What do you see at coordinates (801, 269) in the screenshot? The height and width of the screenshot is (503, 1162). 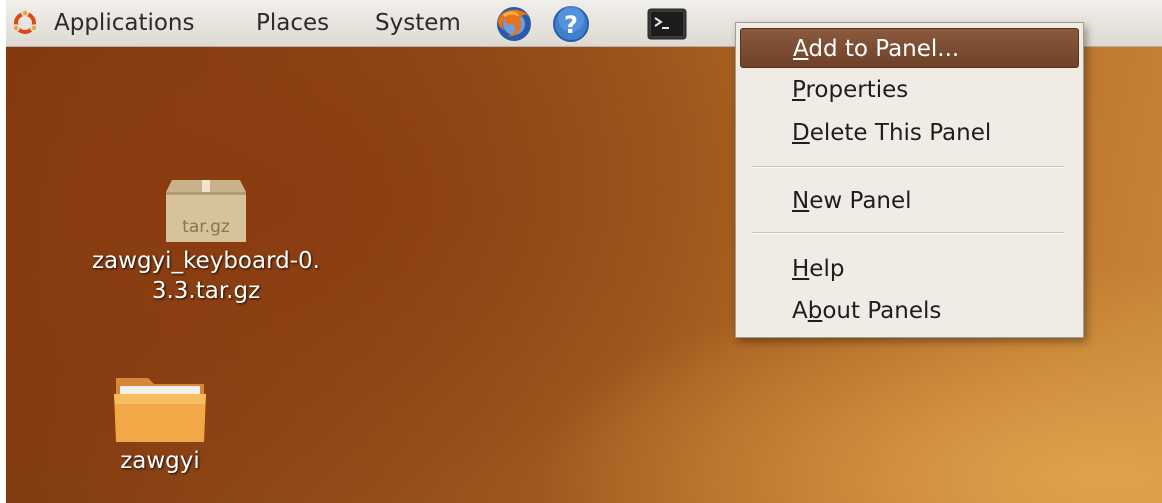 I see `mnemonic-h: H` at bounding box center [801, 269].